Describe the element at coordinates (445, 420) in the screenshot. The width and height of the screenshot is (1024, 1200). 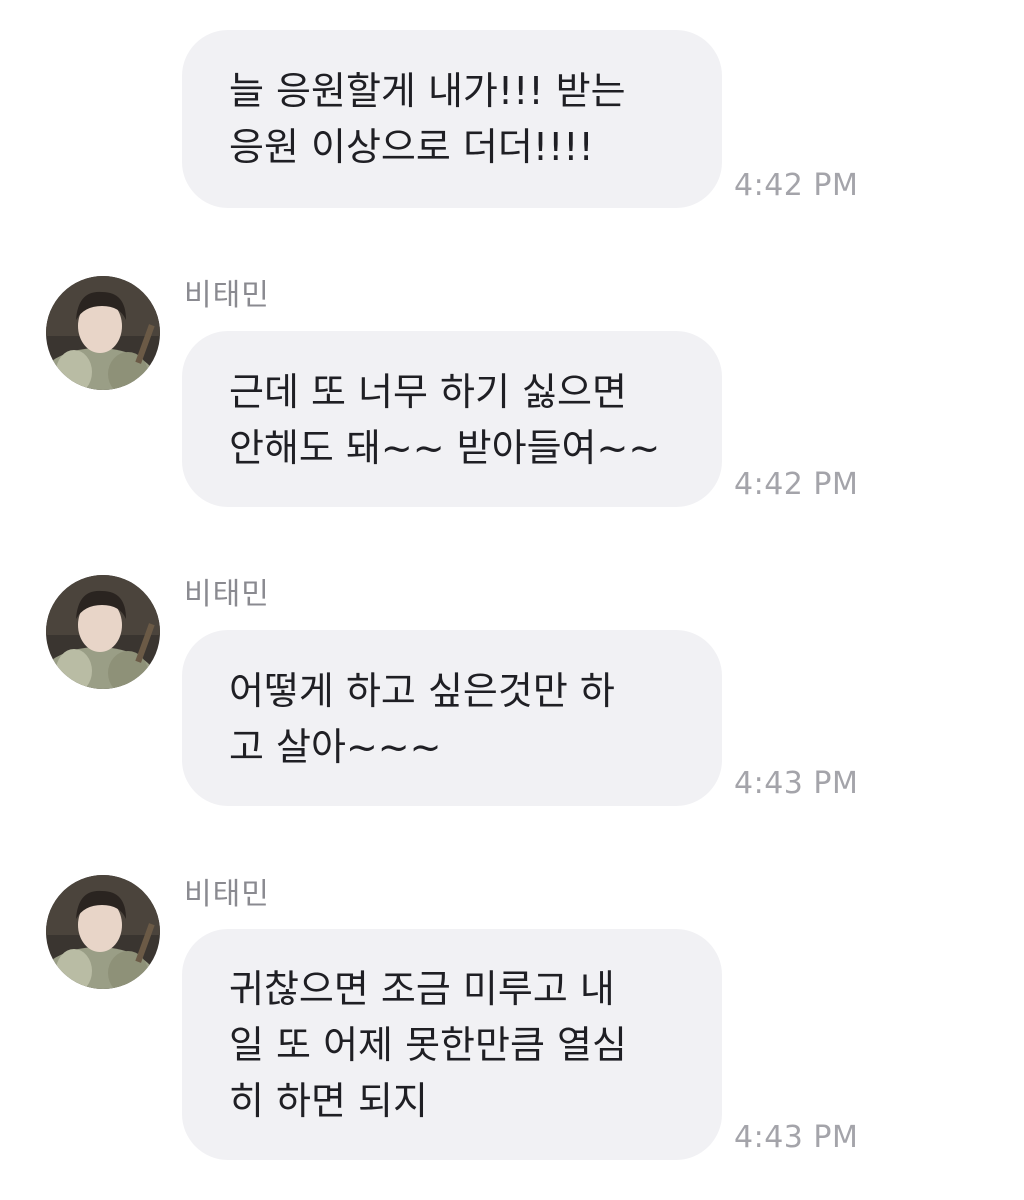
I see `message-text: 근데 또 너무 하기 싫으면 안해도 돼~~ 받아들여~~` at that location.